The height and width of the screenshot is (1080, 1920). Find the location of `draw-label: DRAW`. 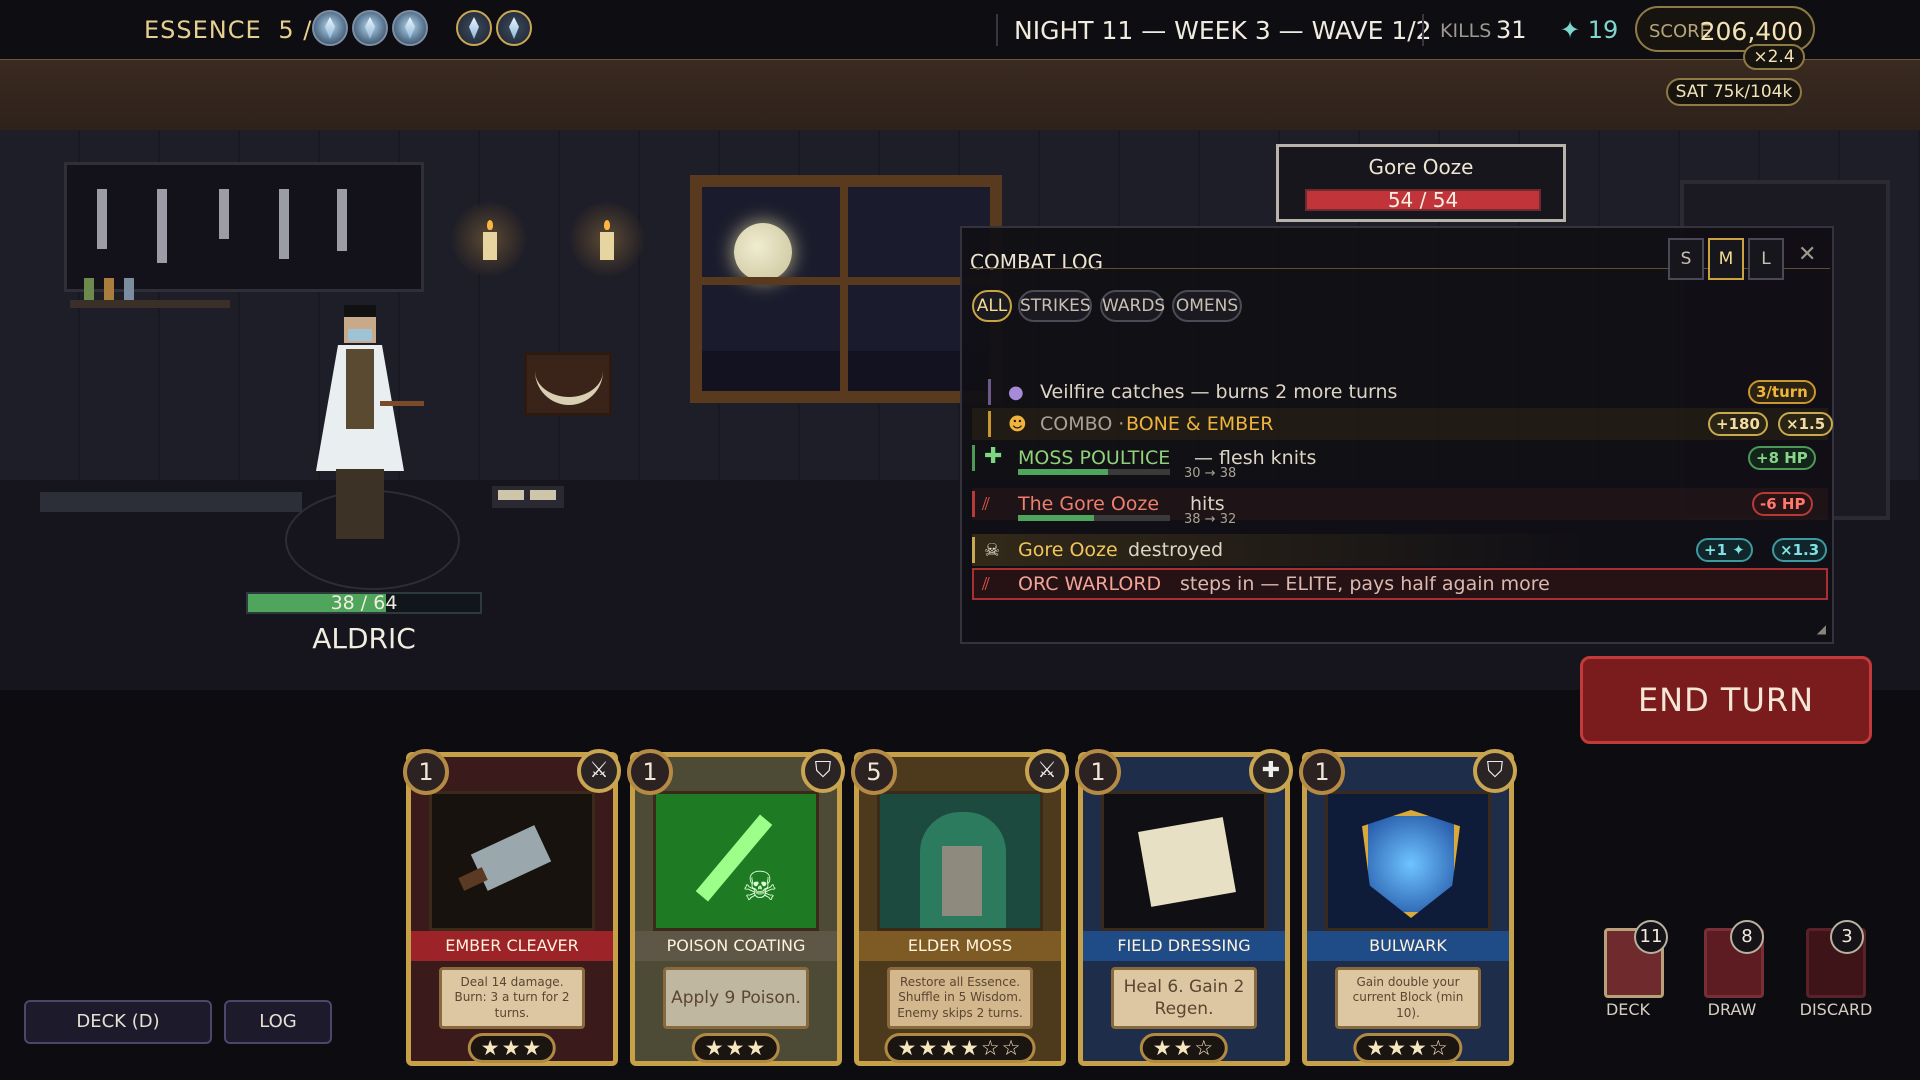

draw-label: DRAW is located at coordinates (1732, 1009).